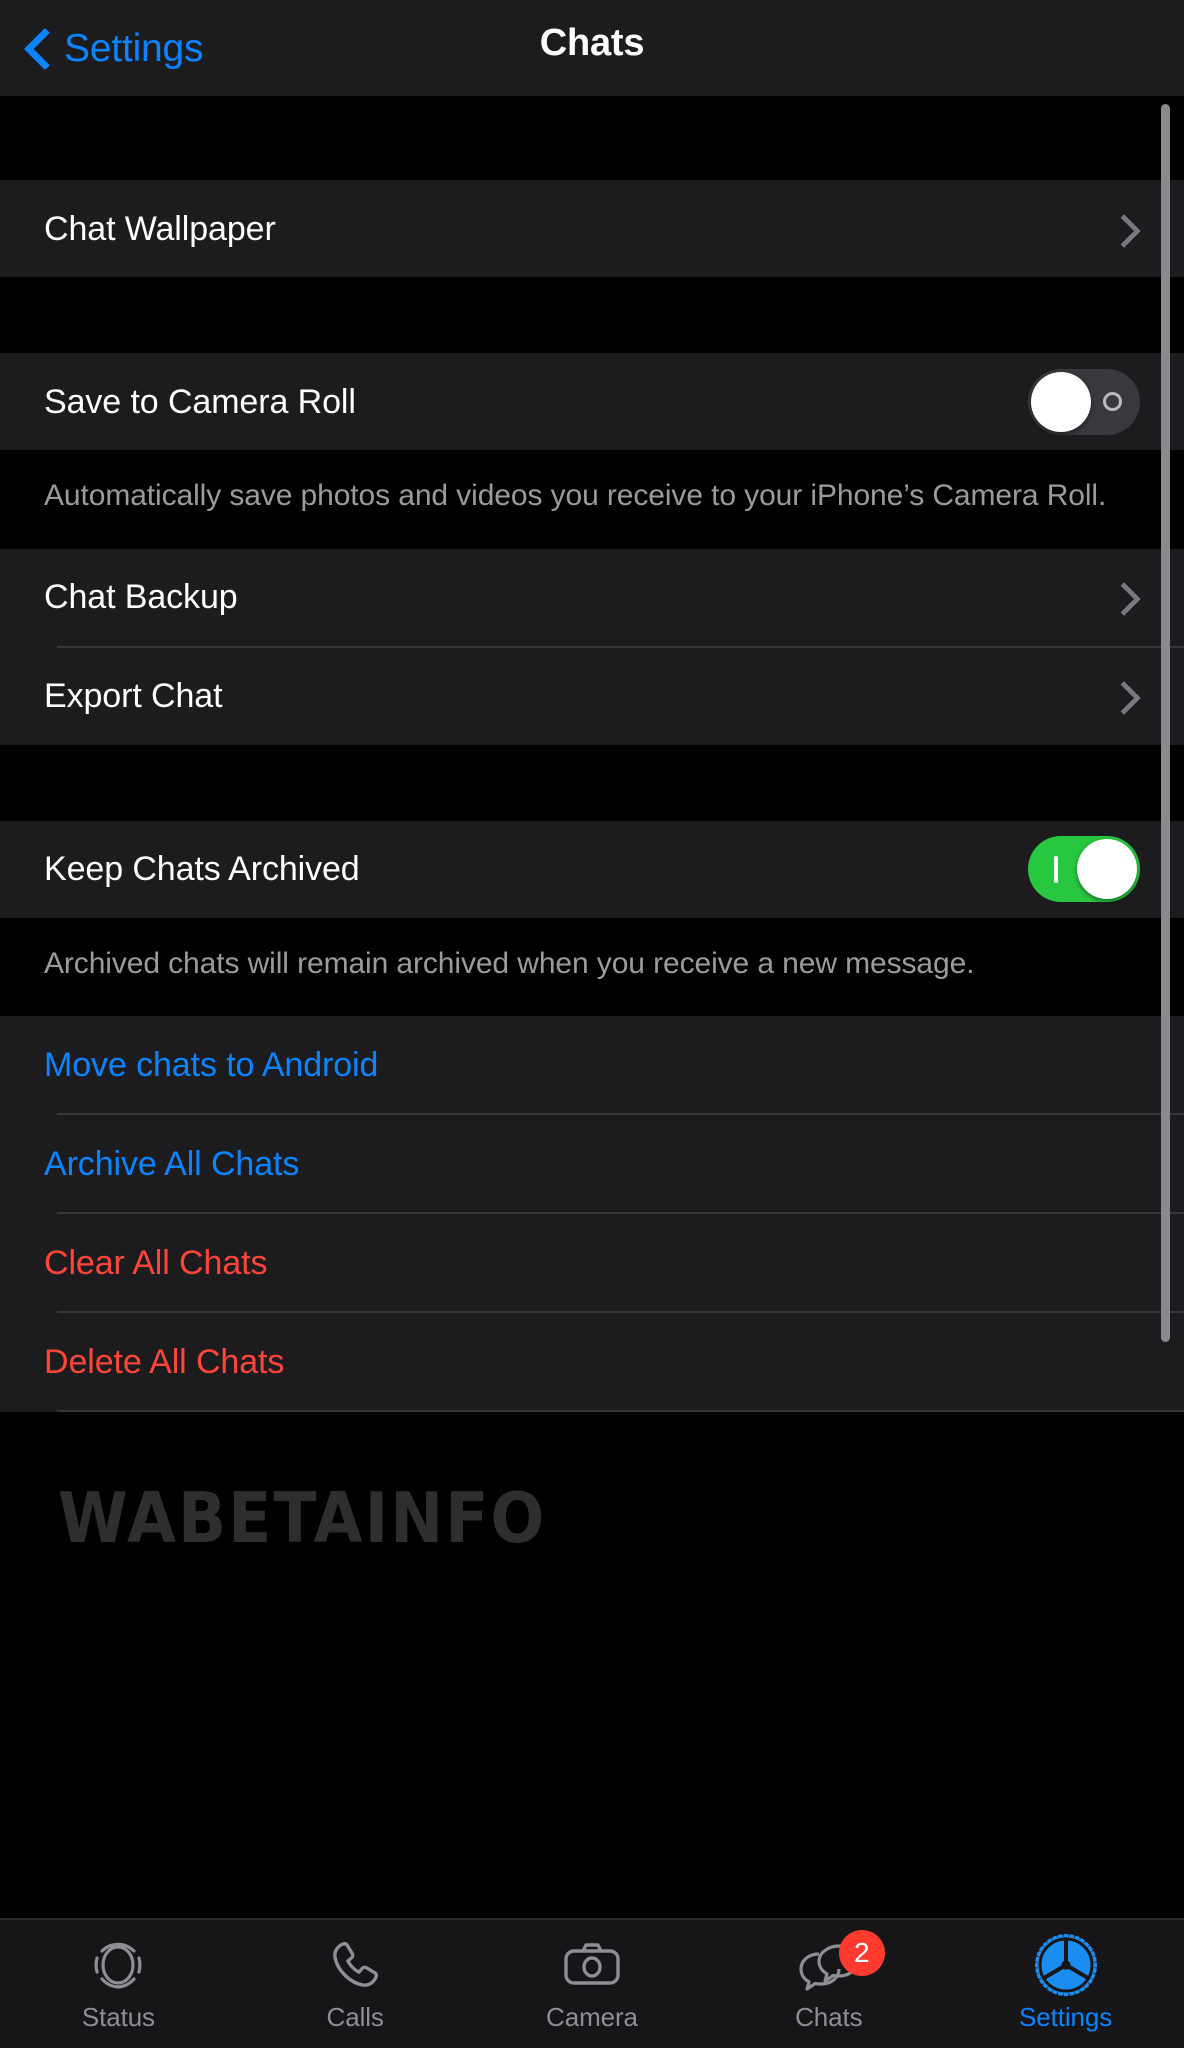 The width and height of the screenshot is (1184, 2048). Describe the element at coordinates (118, 2017) in the screenshot. I see `tab-label: Status` at that location.